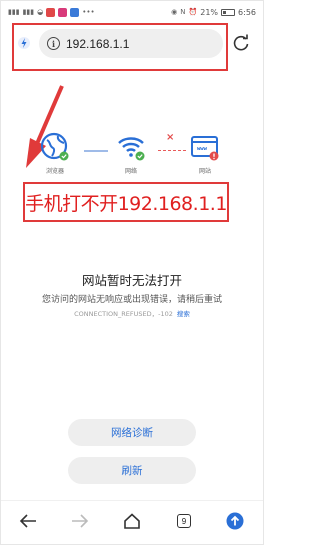 Image resolution: width=320 pixels, height=545 pixels. I want to click on tab-count: 9, so click(184, 521).